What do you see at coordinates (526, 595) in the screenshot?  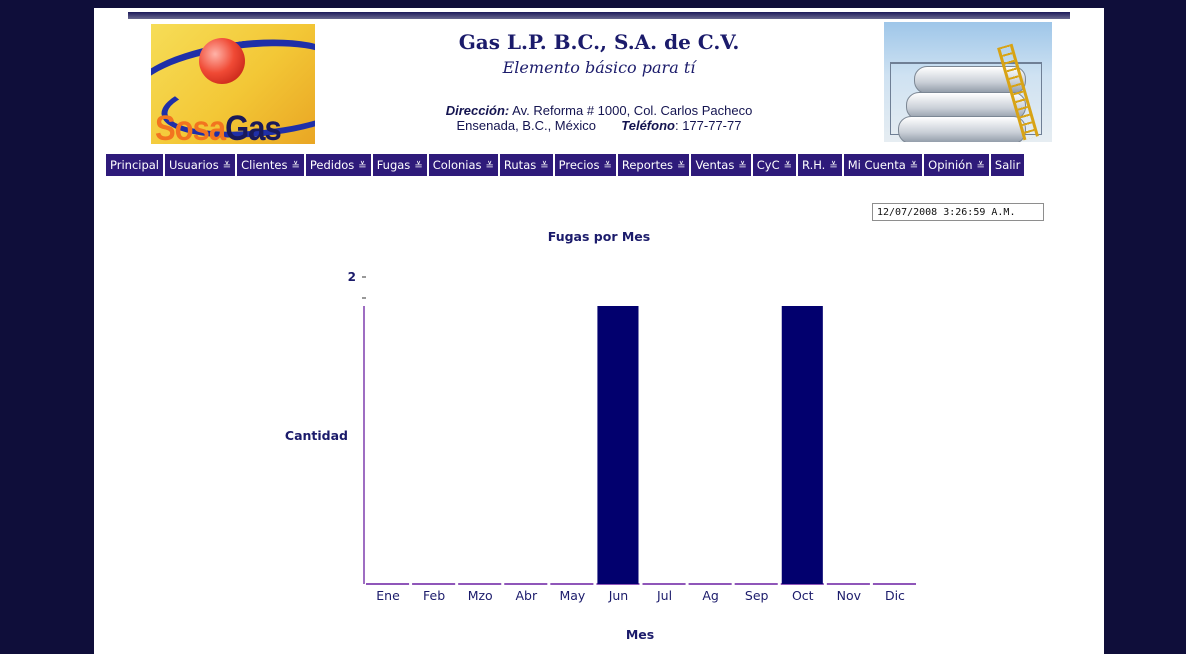 I see `x-tick-label: Abr` at bounding box center [526, 595].